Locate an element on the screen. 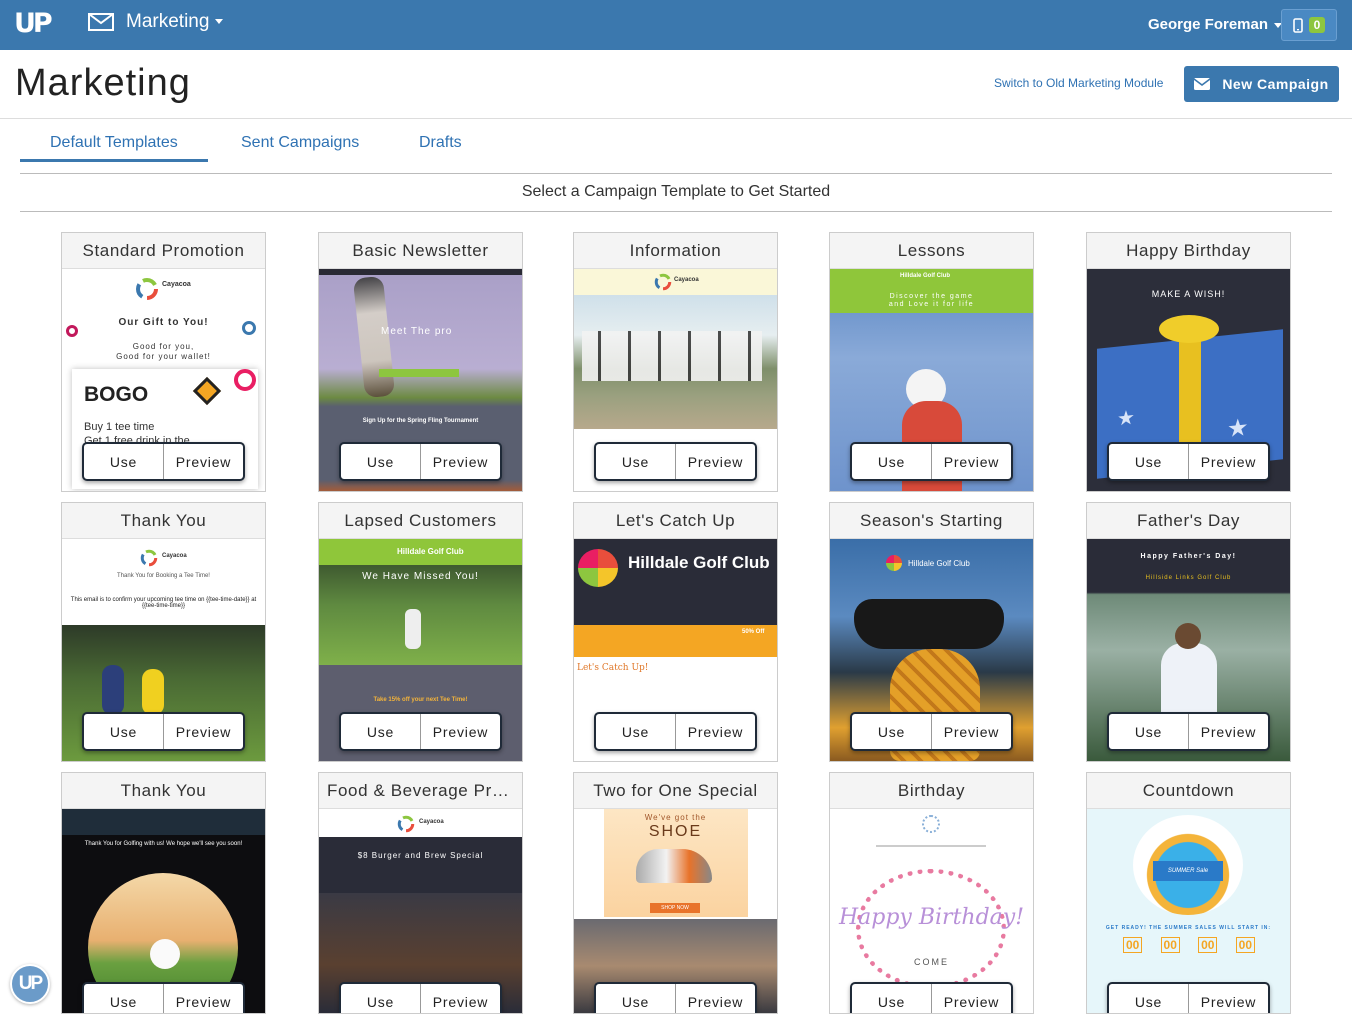 This screenshot has height=1014, width=1352. template-text: SHOP NOW is located at coordinates (675, 908).